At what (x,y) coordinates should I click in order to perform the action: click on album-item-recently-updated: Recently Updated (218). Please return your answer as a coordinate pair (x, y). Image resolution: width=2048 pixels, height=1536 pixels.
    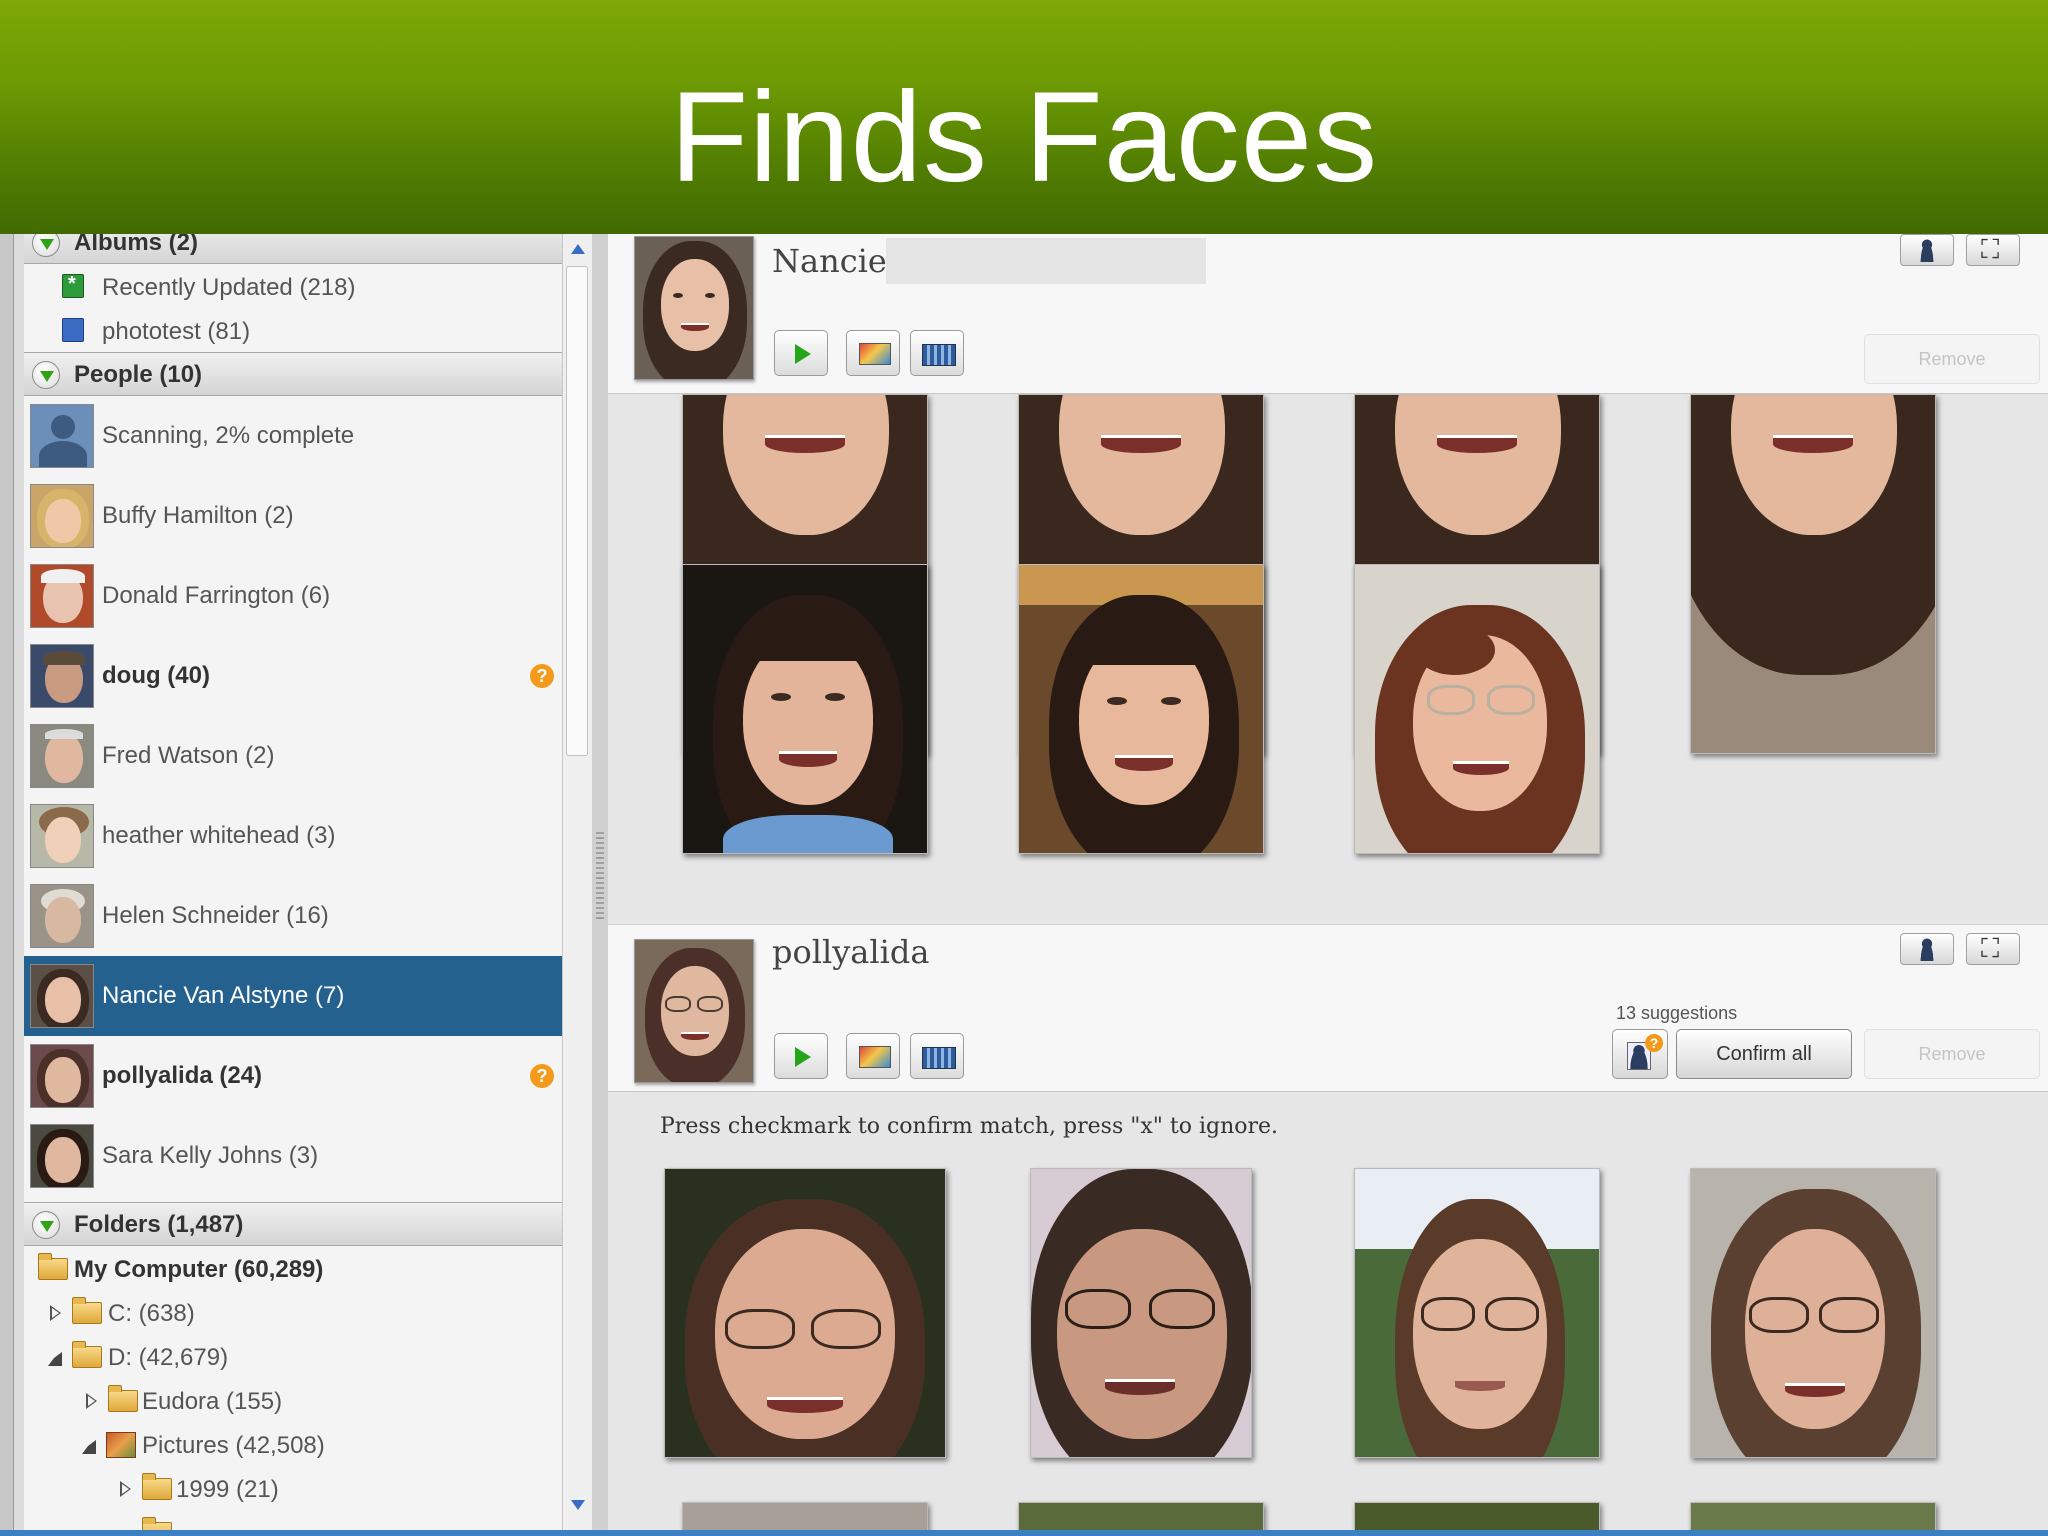
    Looking at the image, I should click on (293, 286).